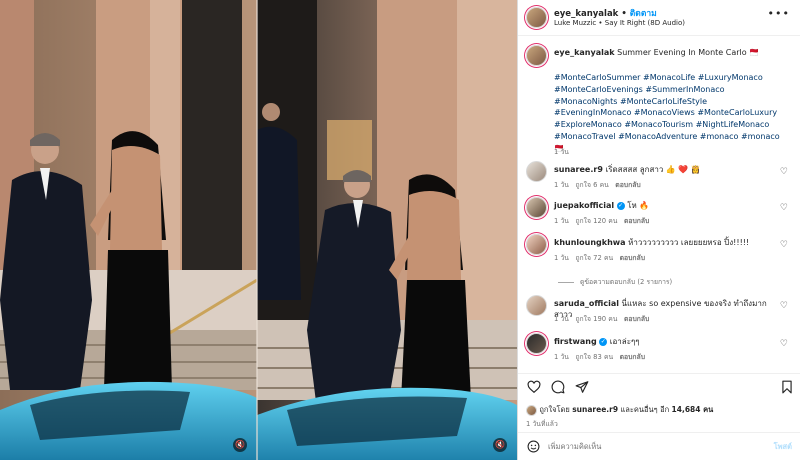  I want to click on comment-username: sunaree.r9, so click(578, 169).